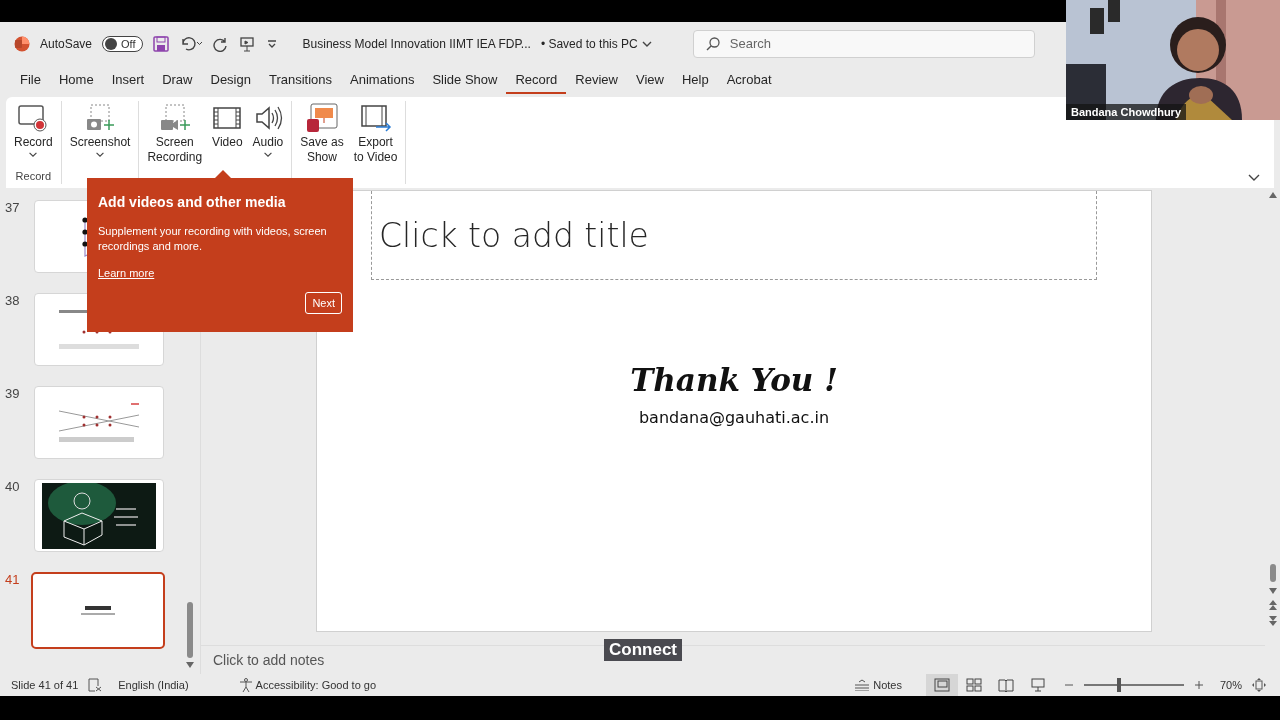 The width and height of the screenshot is (1280, 720). Describe the element at coordinates (12, 300) in the screenshot. I see `slide-number: 38` at that location.